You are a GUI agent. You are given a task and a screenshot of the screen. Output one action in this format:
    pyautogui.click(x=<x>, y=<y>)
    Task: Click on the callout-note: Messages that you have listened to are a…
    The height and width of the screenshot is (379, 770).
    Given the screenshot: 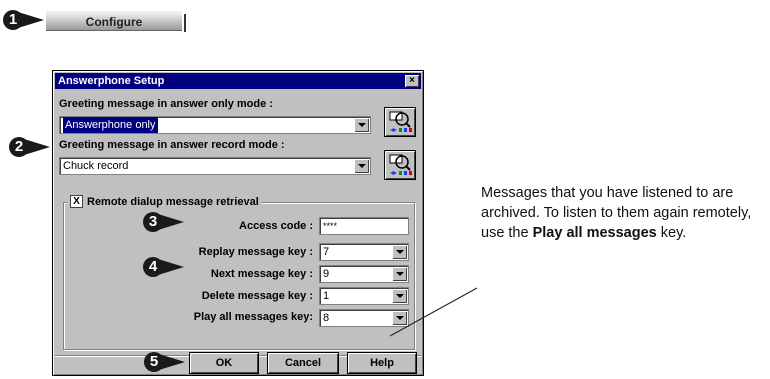 What is the action you would take?
    pyautogui.click(x=625, y=213)
    